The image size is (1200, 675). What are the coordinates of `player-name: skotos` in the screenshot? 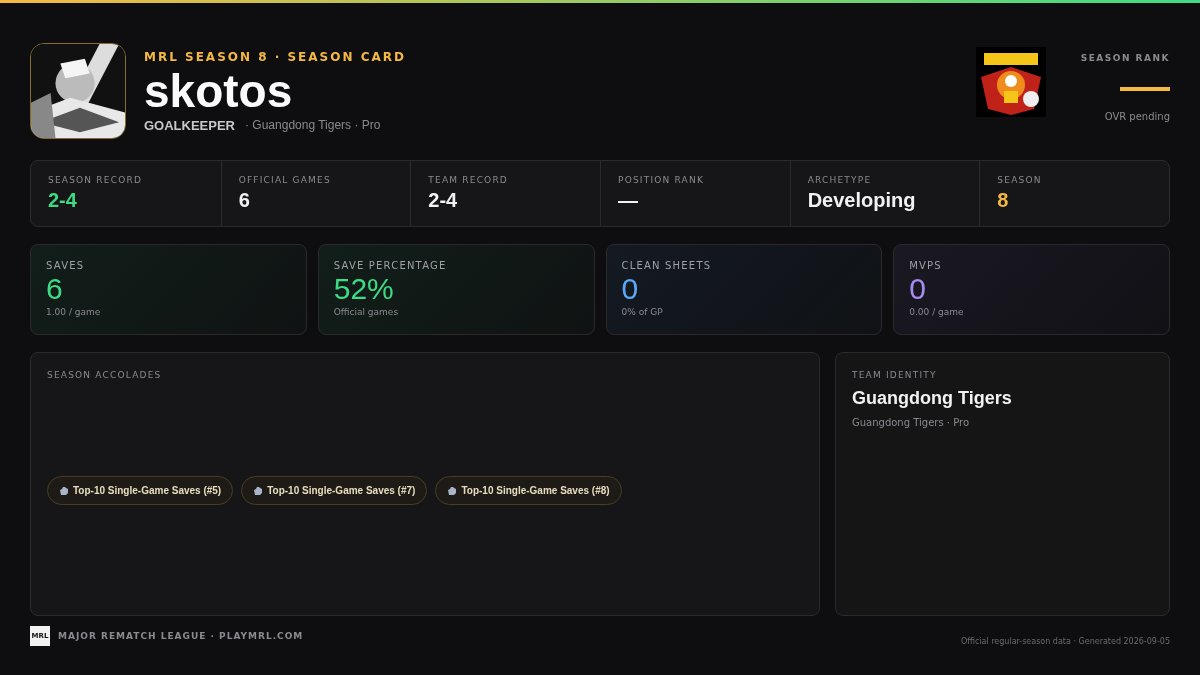 It's located at (219, 90).